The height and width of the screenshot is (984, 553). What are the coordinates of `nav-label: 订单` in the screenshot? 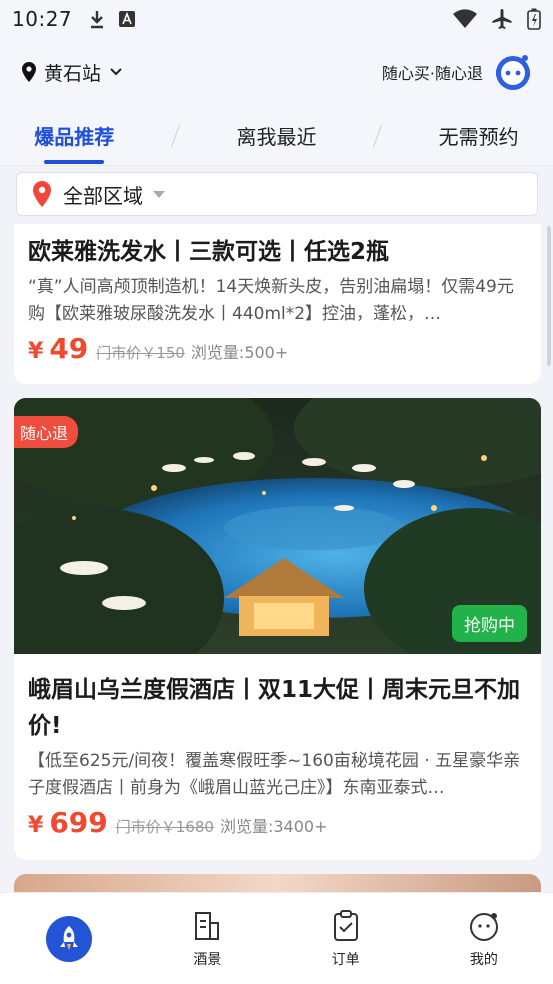 It's located at (345, 959).